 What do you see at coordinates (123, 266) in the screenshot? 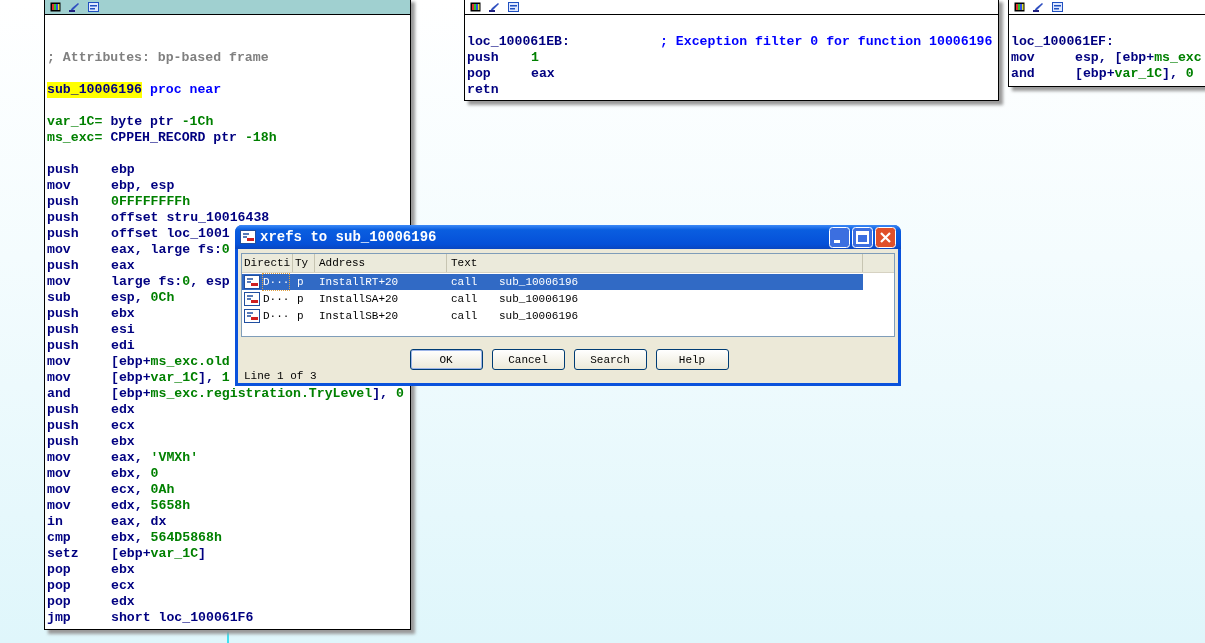
I see `instruction-operands: eax` at bounding box center [123, 266].